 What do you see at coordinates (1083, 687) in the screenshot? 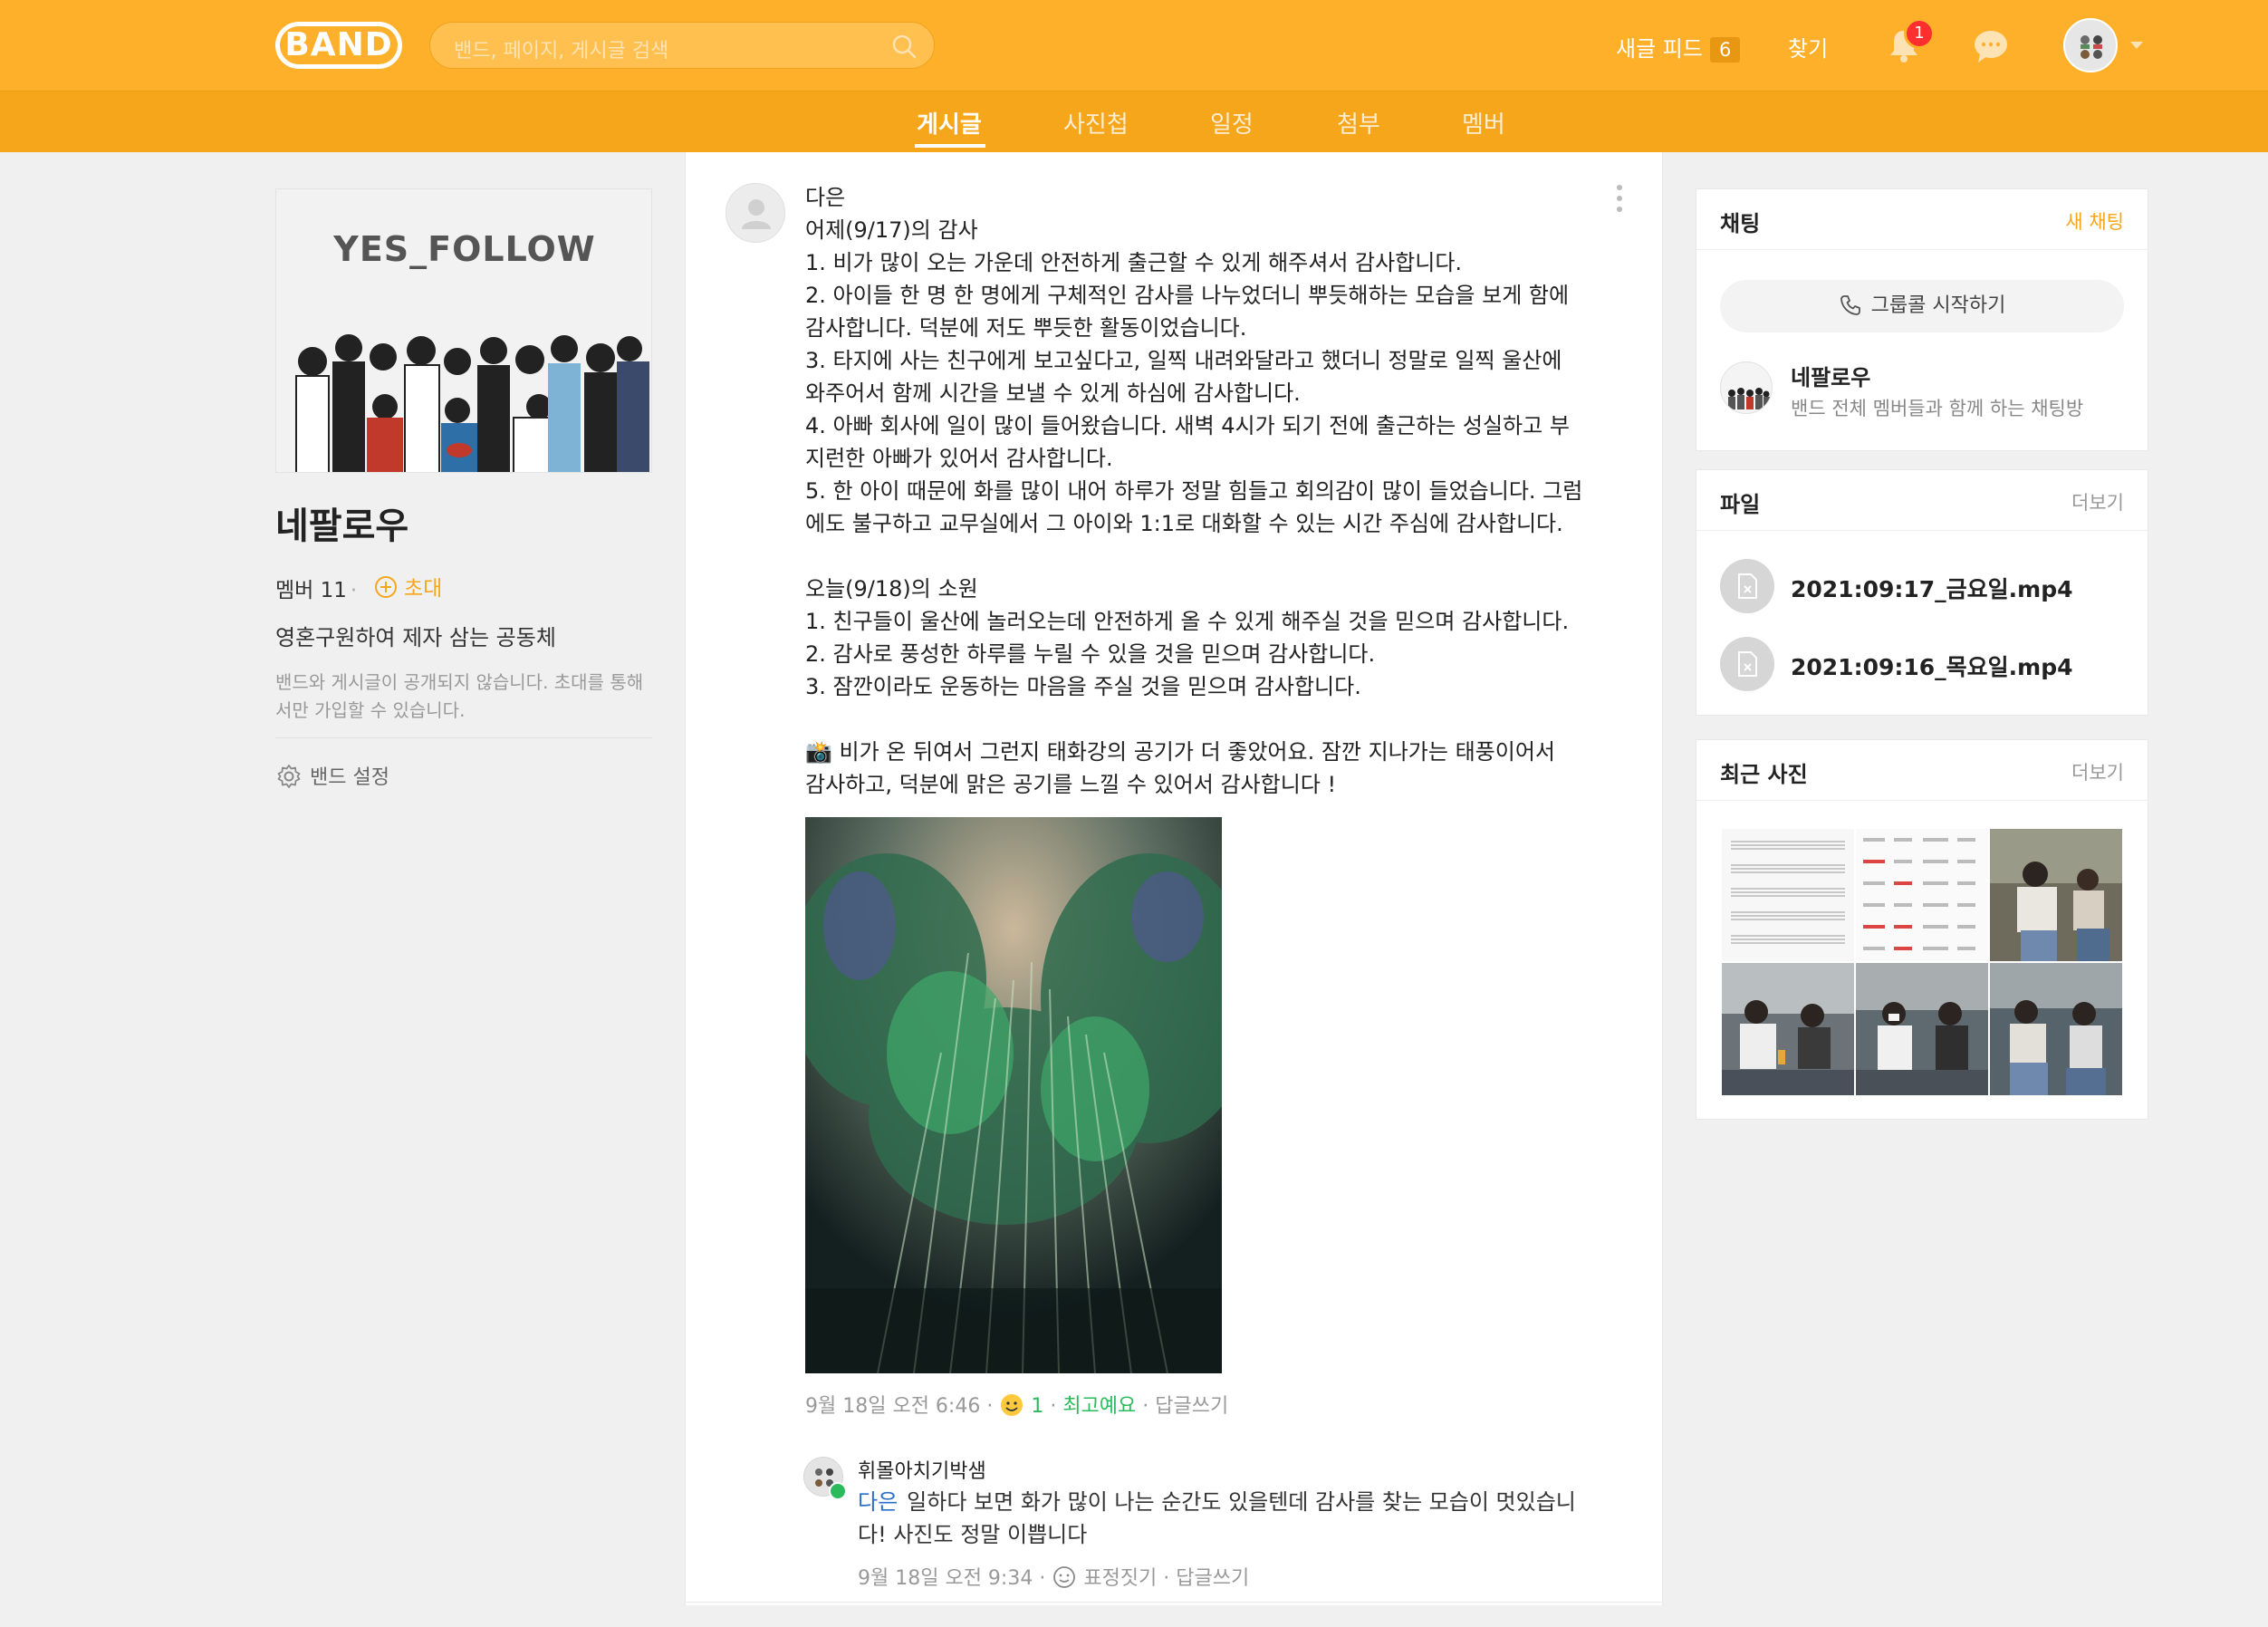
I see `post-line: 3. 잠깐이라도 운동하는 마음을 주실 것을 믿으며 감사합니다.` at bounding box center [1083, 687].